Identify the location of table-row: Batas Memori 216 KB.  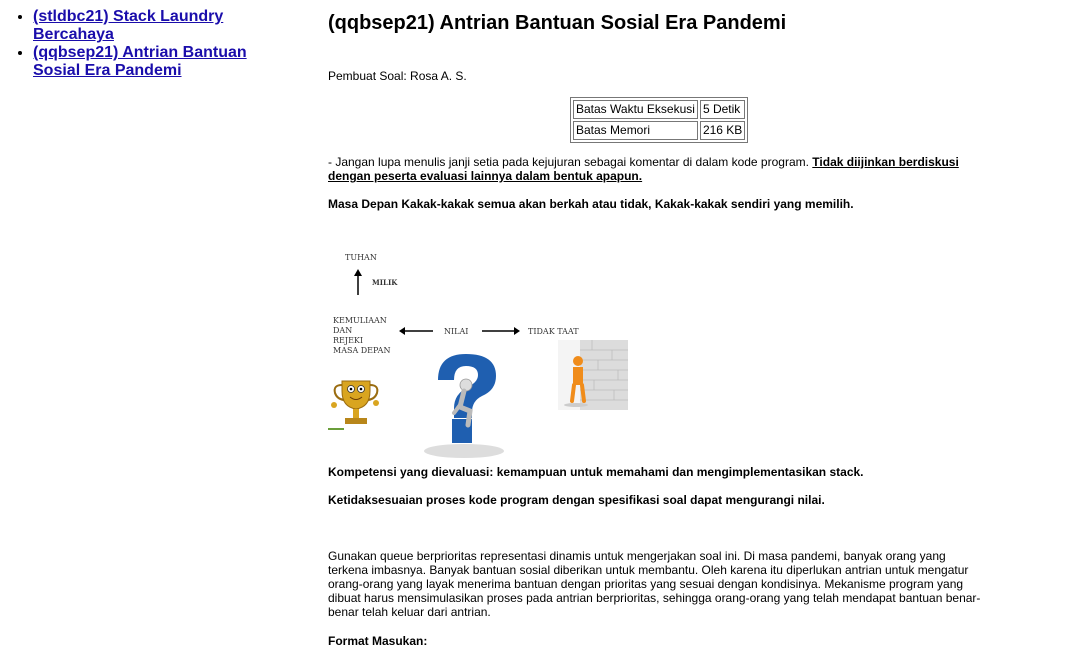
(659, 130).